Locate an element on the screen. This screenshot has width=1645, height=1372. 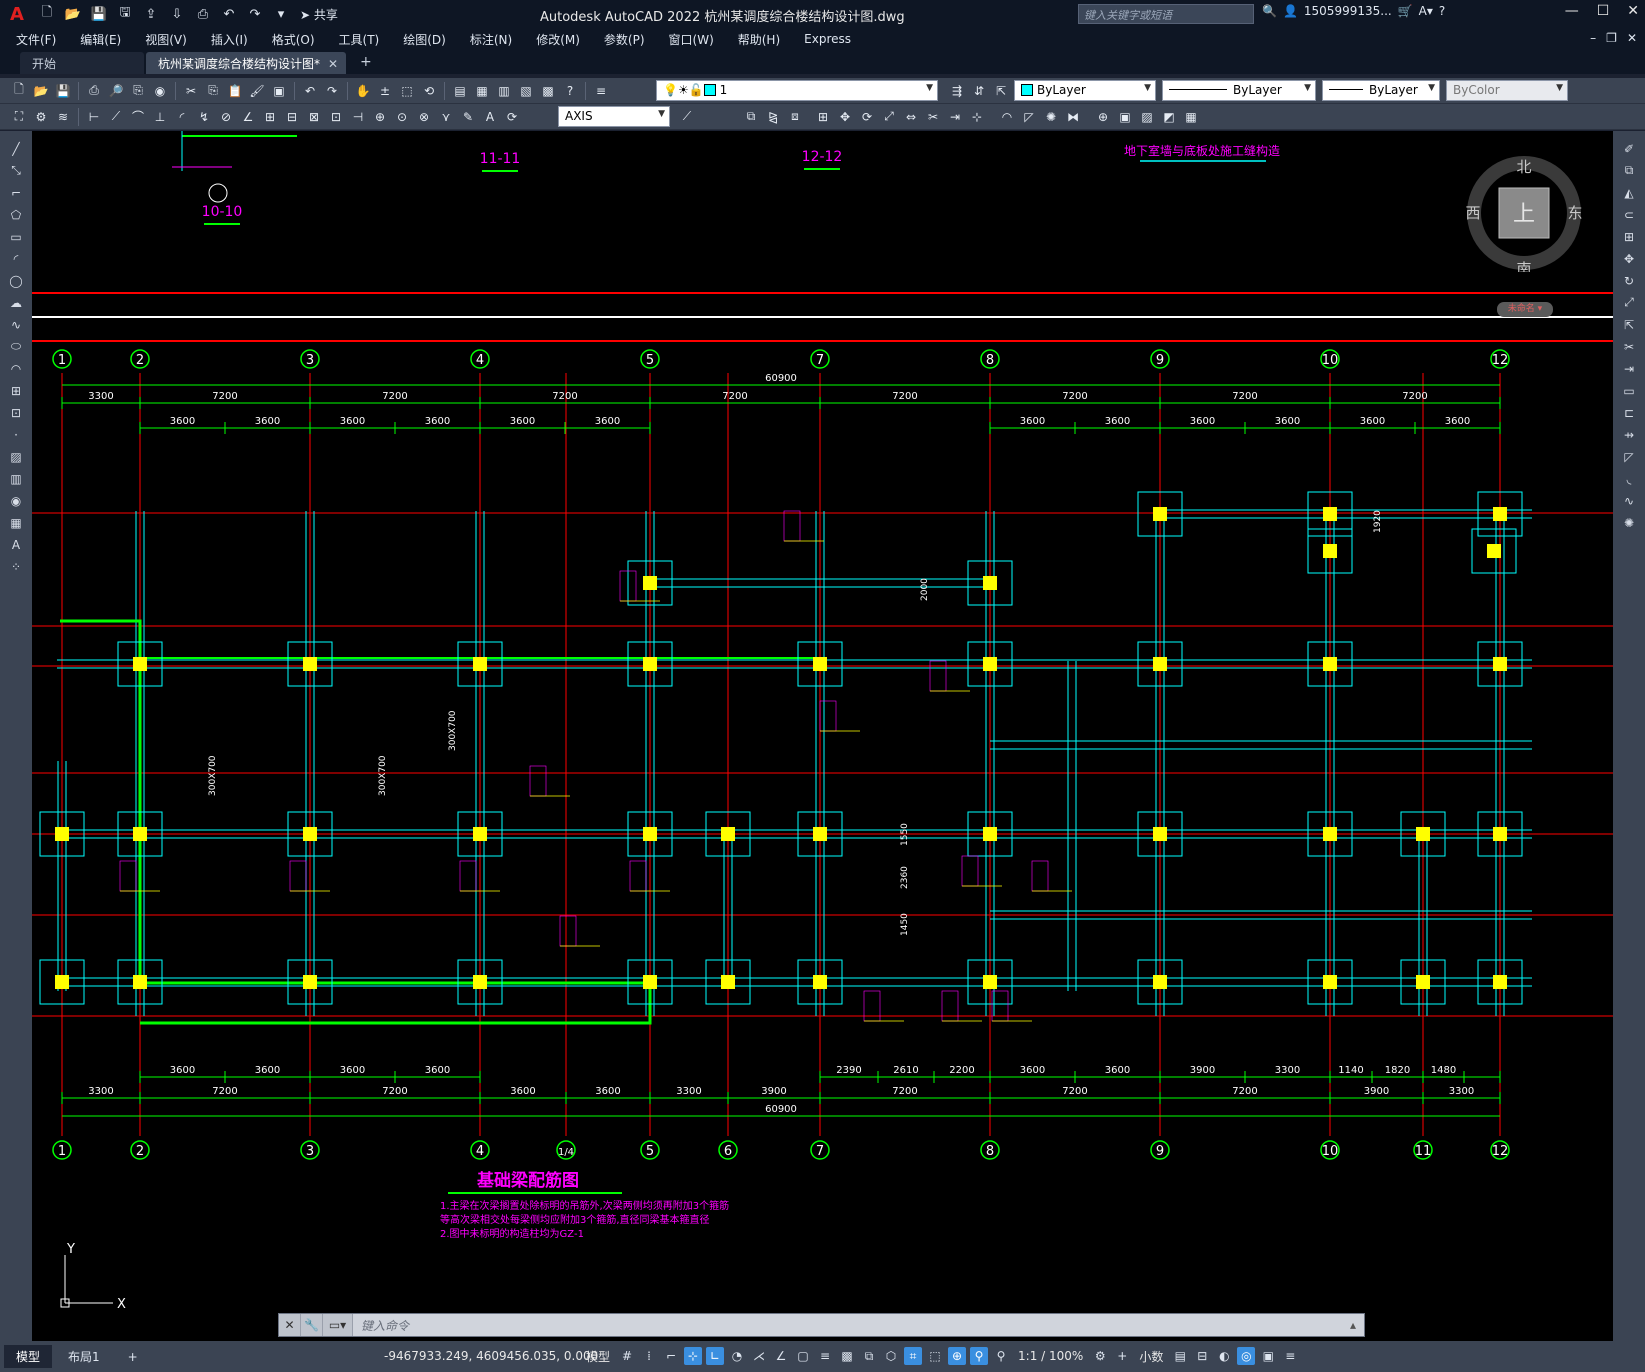
rotate-icon: ⟳ is located at coordinates (867, 117).